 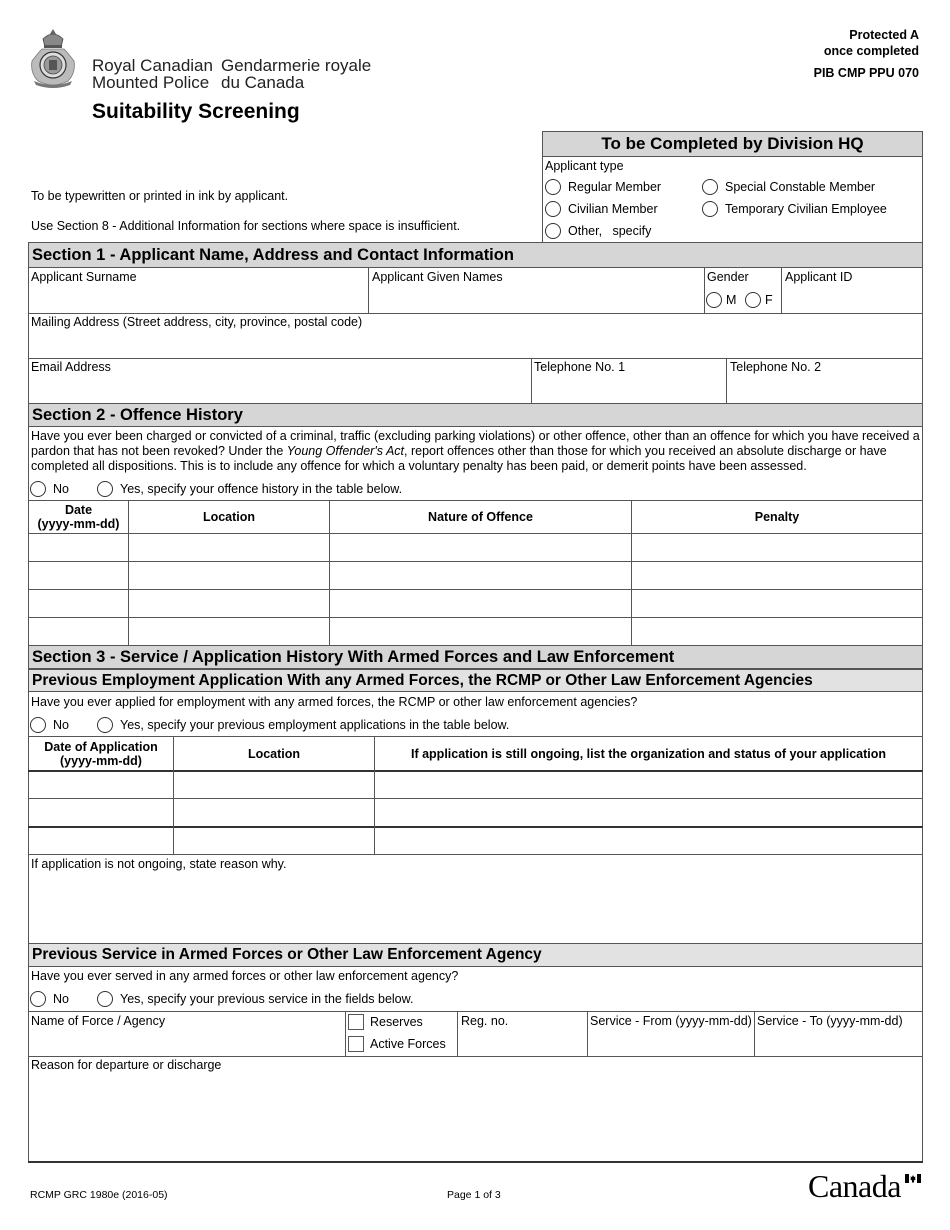 What do you see at coordinates (49, 489) in the screenshot?
I see `offence-no-option: No` at bounding box center [49, 489].